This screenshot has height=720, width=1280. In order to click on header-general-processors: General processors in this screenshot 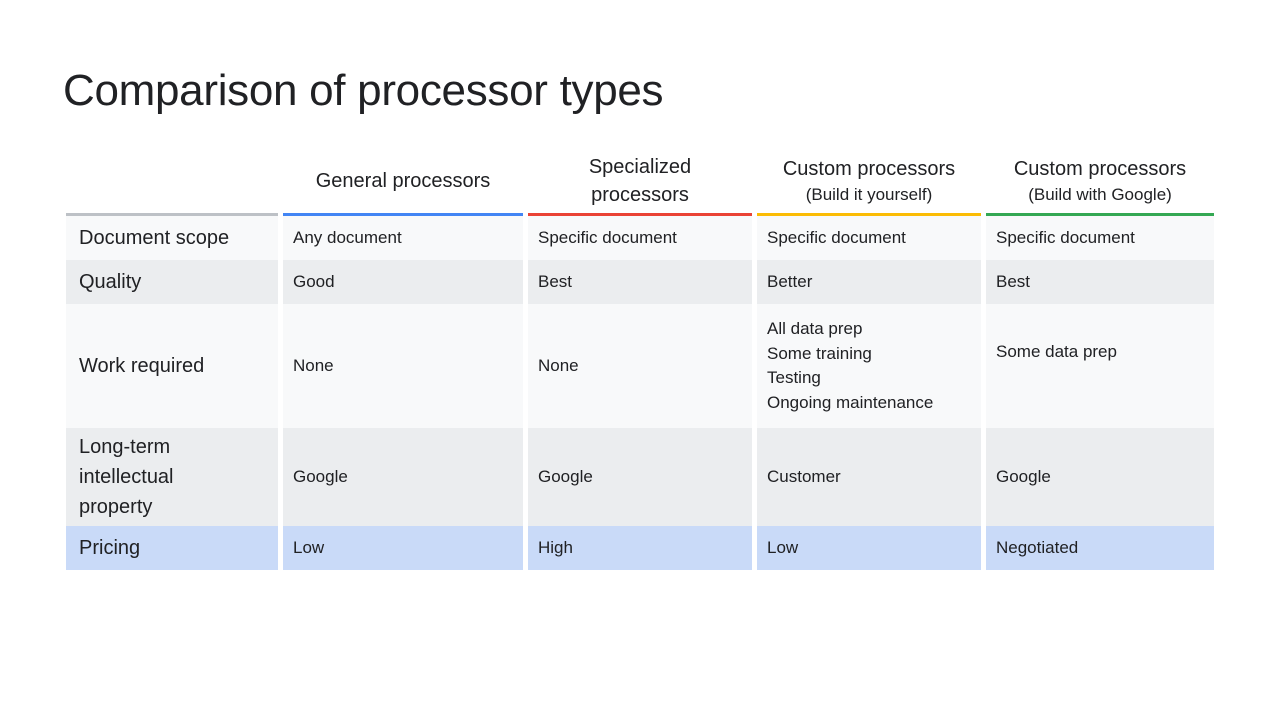, I will do `click(403, 182)`.